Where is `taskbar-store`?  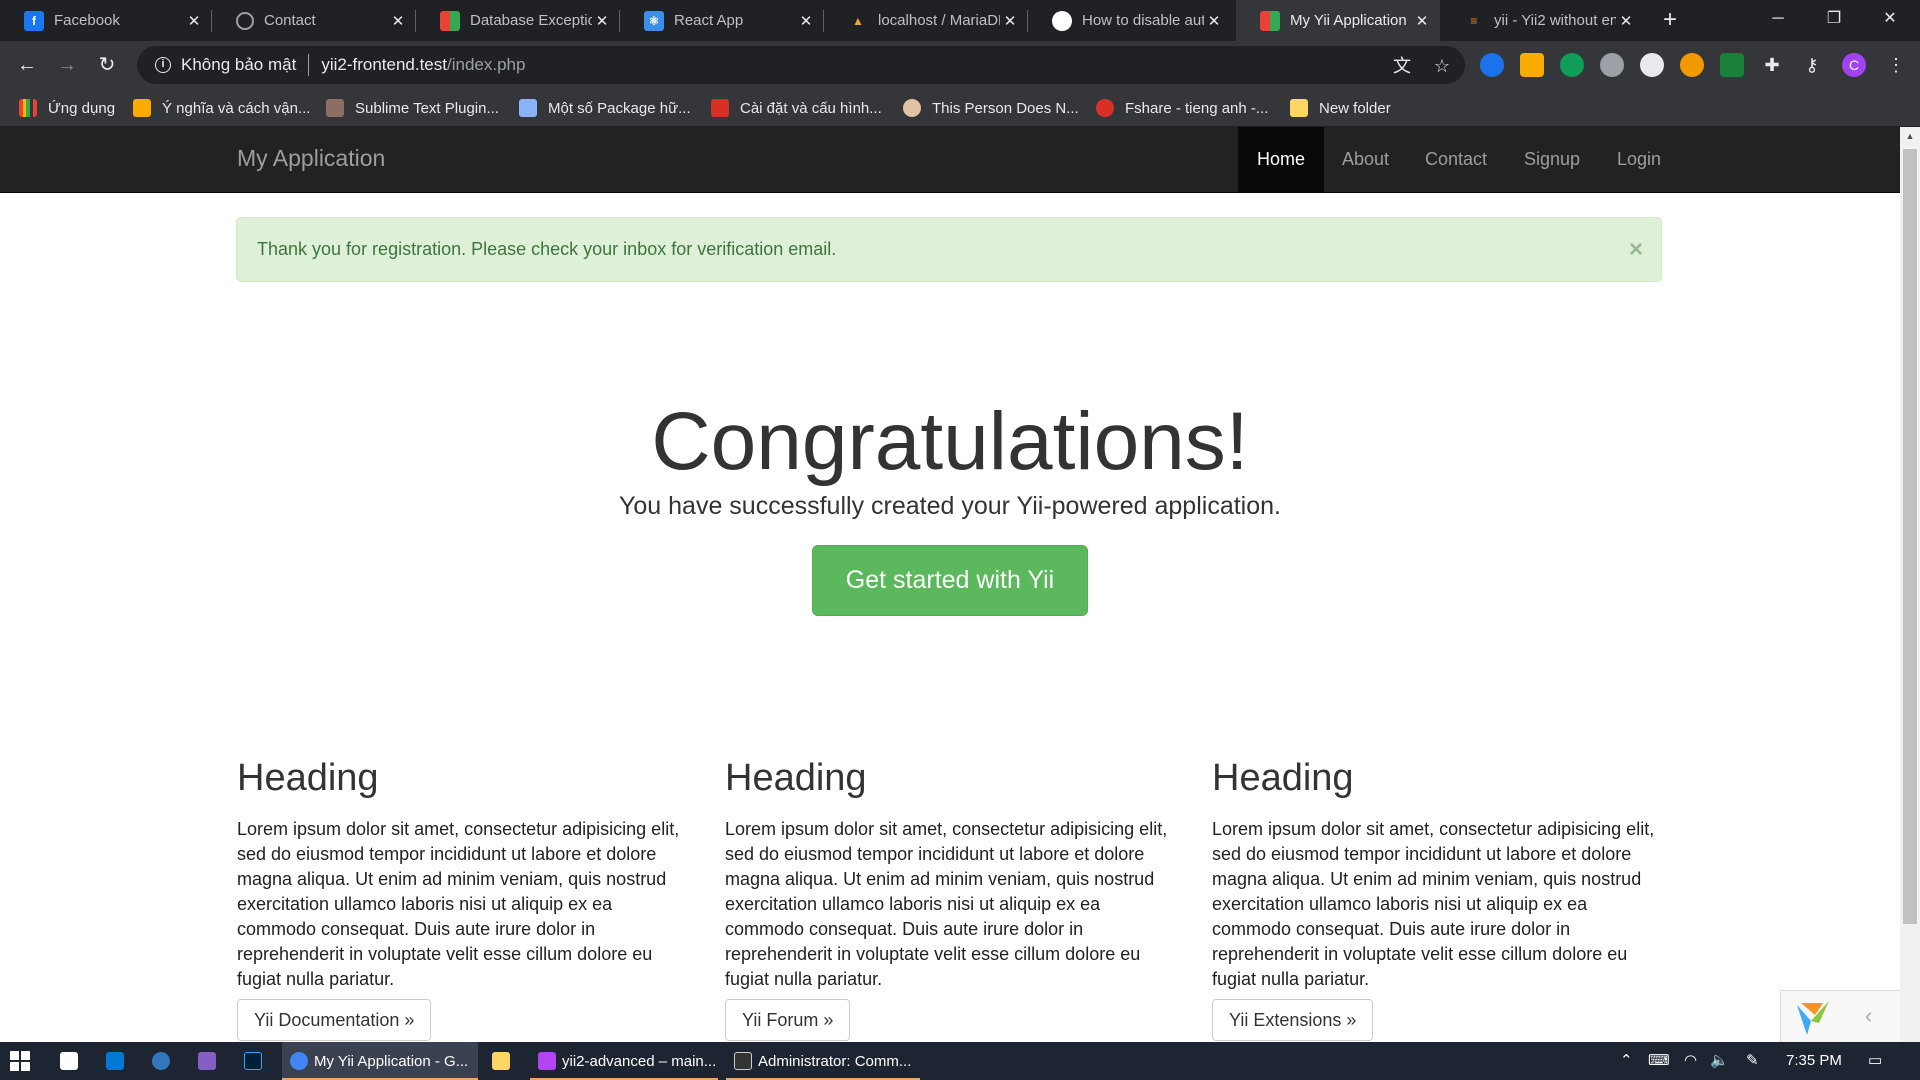
taskbar-store is located at coordinates (72, 1061).